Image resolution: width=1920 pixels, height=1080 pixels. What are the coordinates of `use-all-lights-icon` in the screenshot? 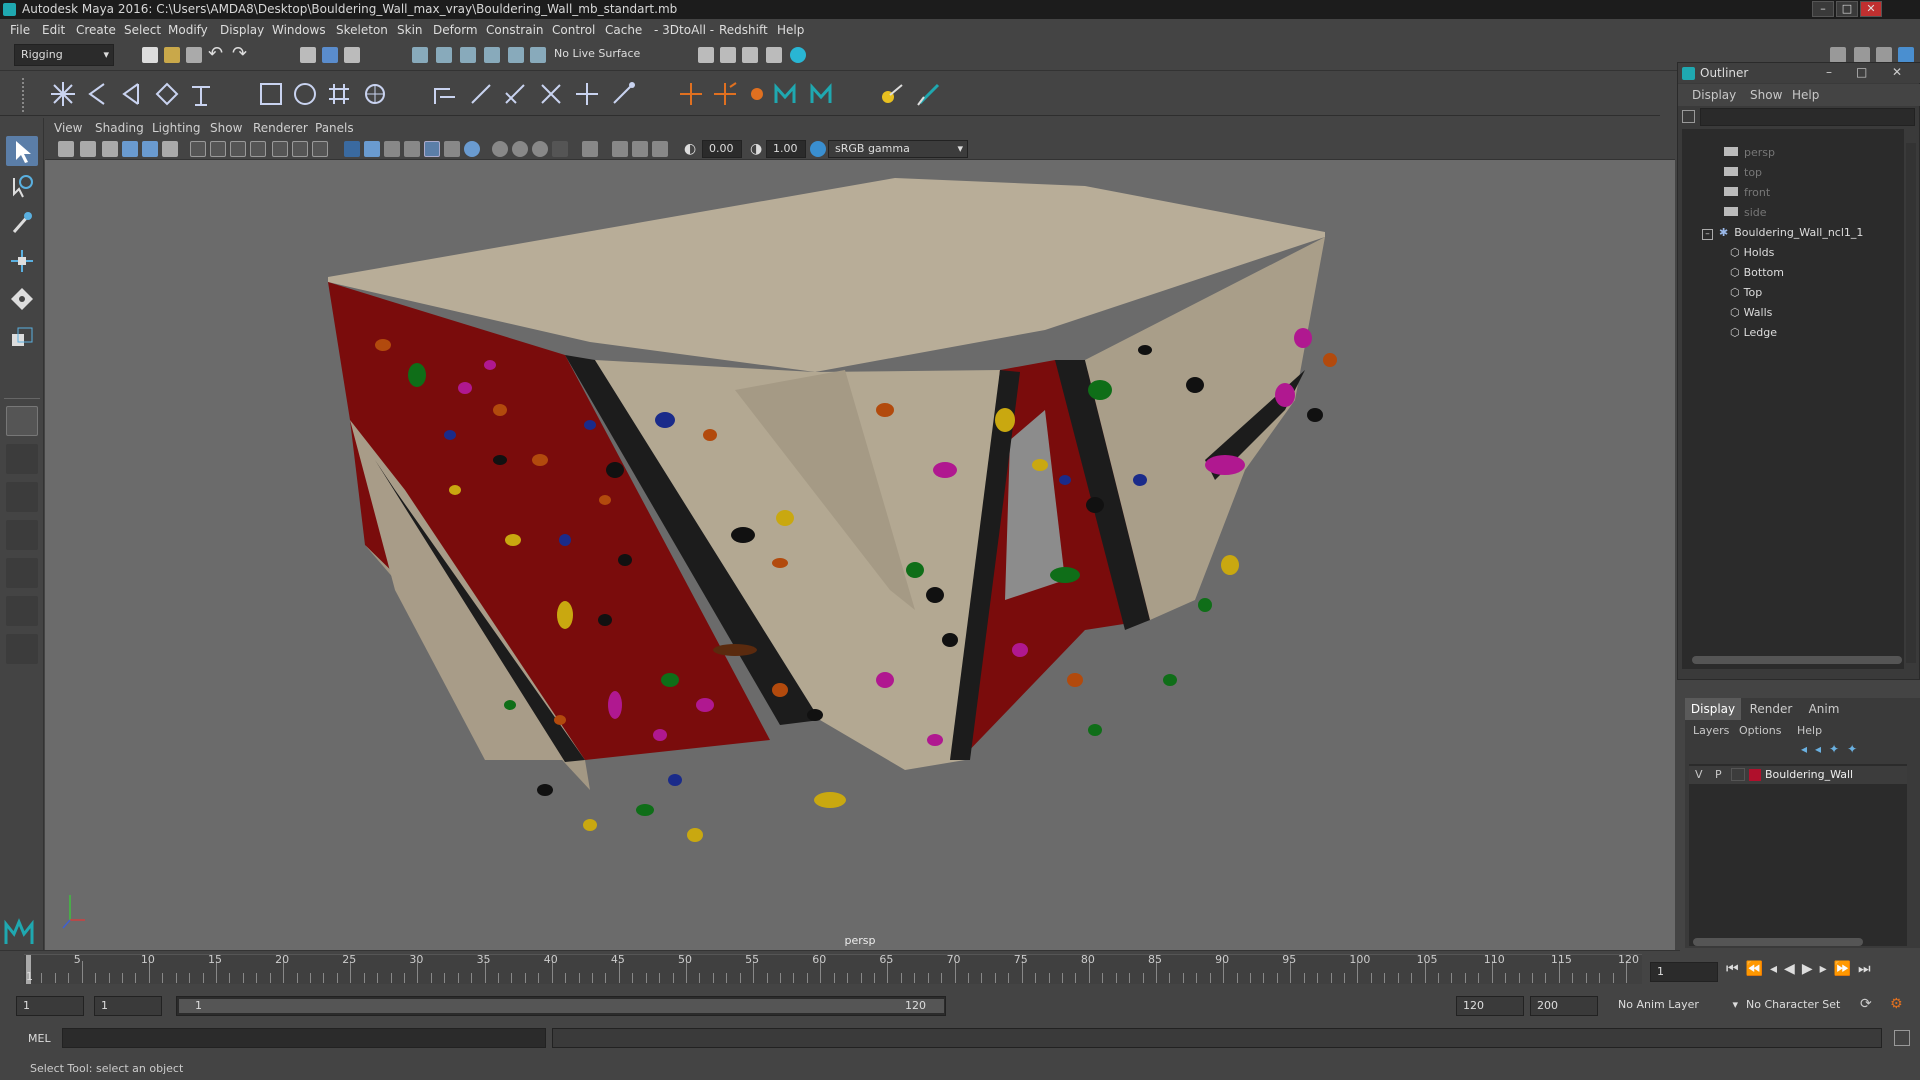 It's located at (452, 149).